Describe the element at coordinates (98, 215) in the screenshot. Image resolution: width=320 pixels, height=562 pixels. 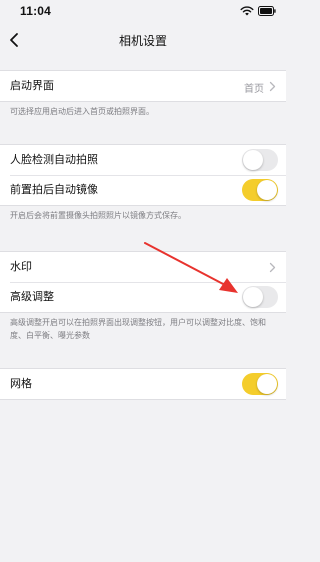
I see `mirror-note: 开启后会将前置摄像头拍照照片以镜像方式保存。` at that location.